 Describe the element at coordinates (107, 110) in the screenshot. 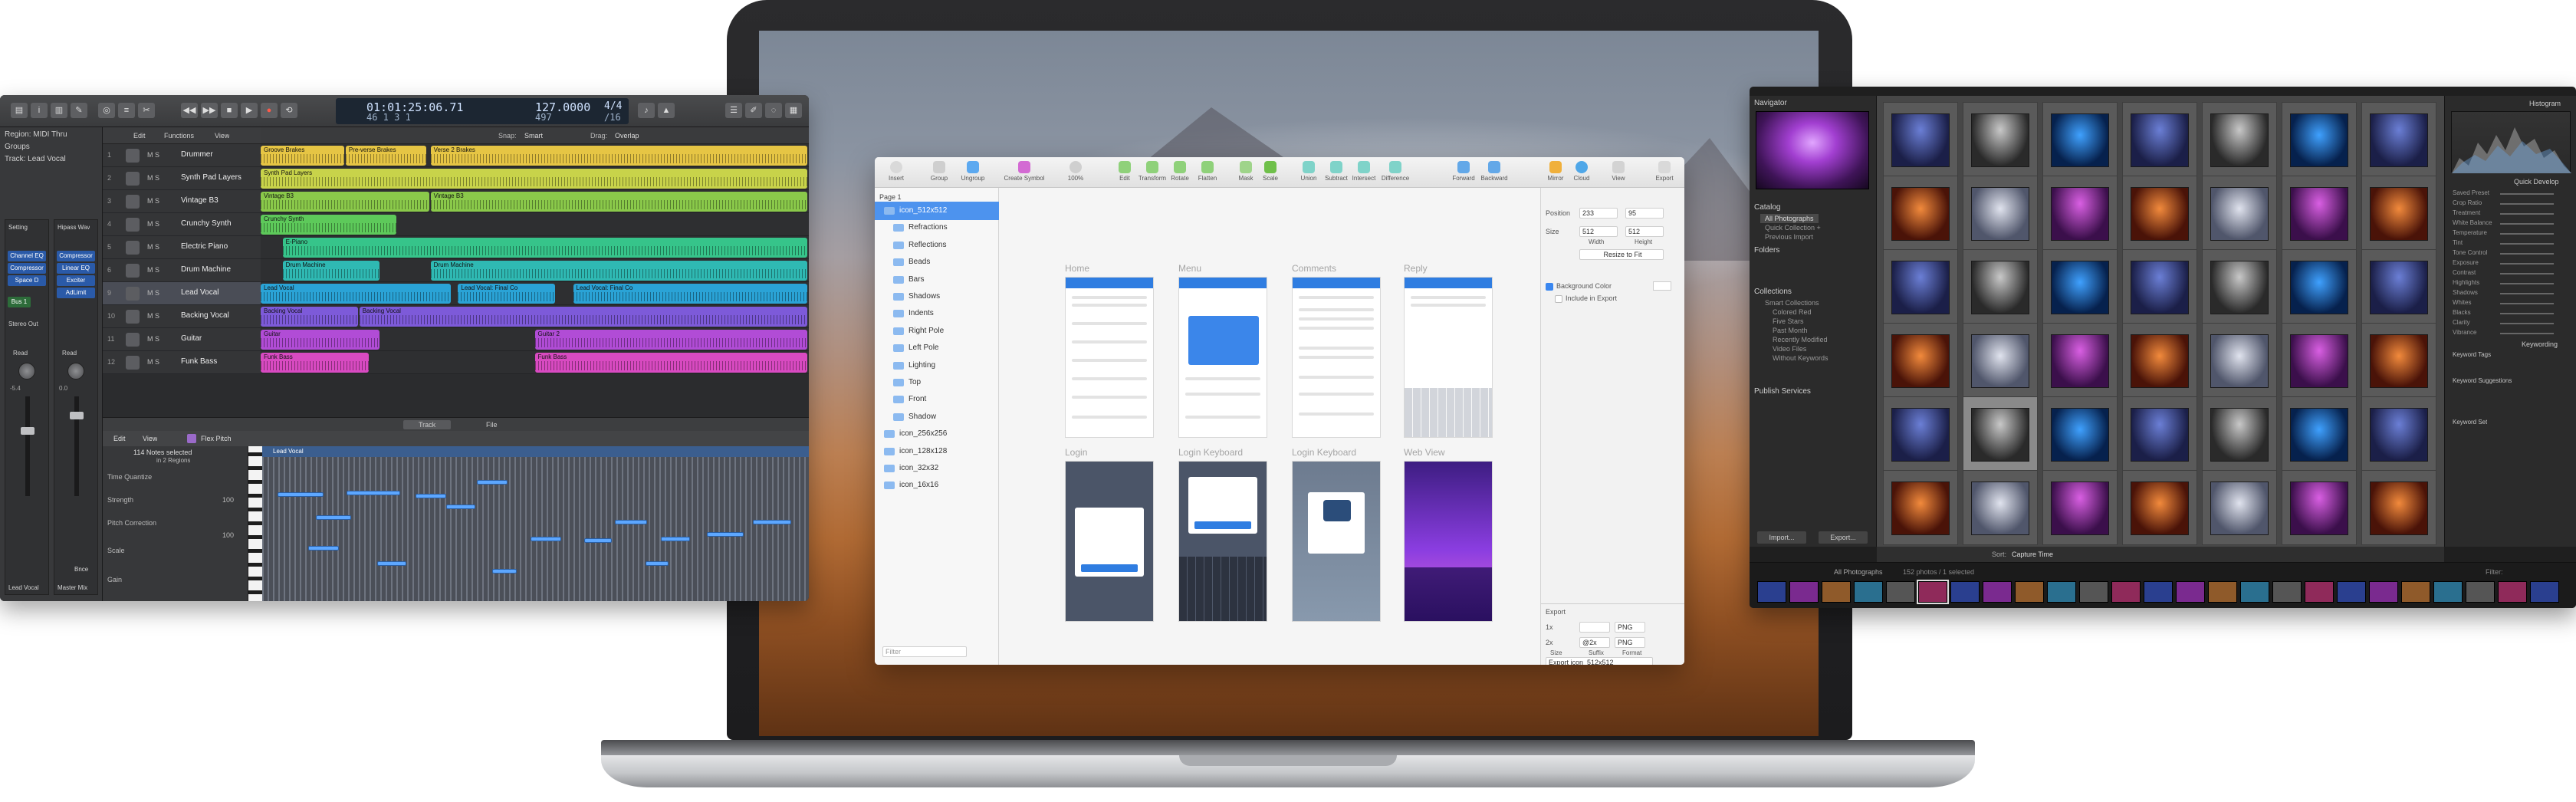

I see `smart-controls-icon: ◎` at that location.